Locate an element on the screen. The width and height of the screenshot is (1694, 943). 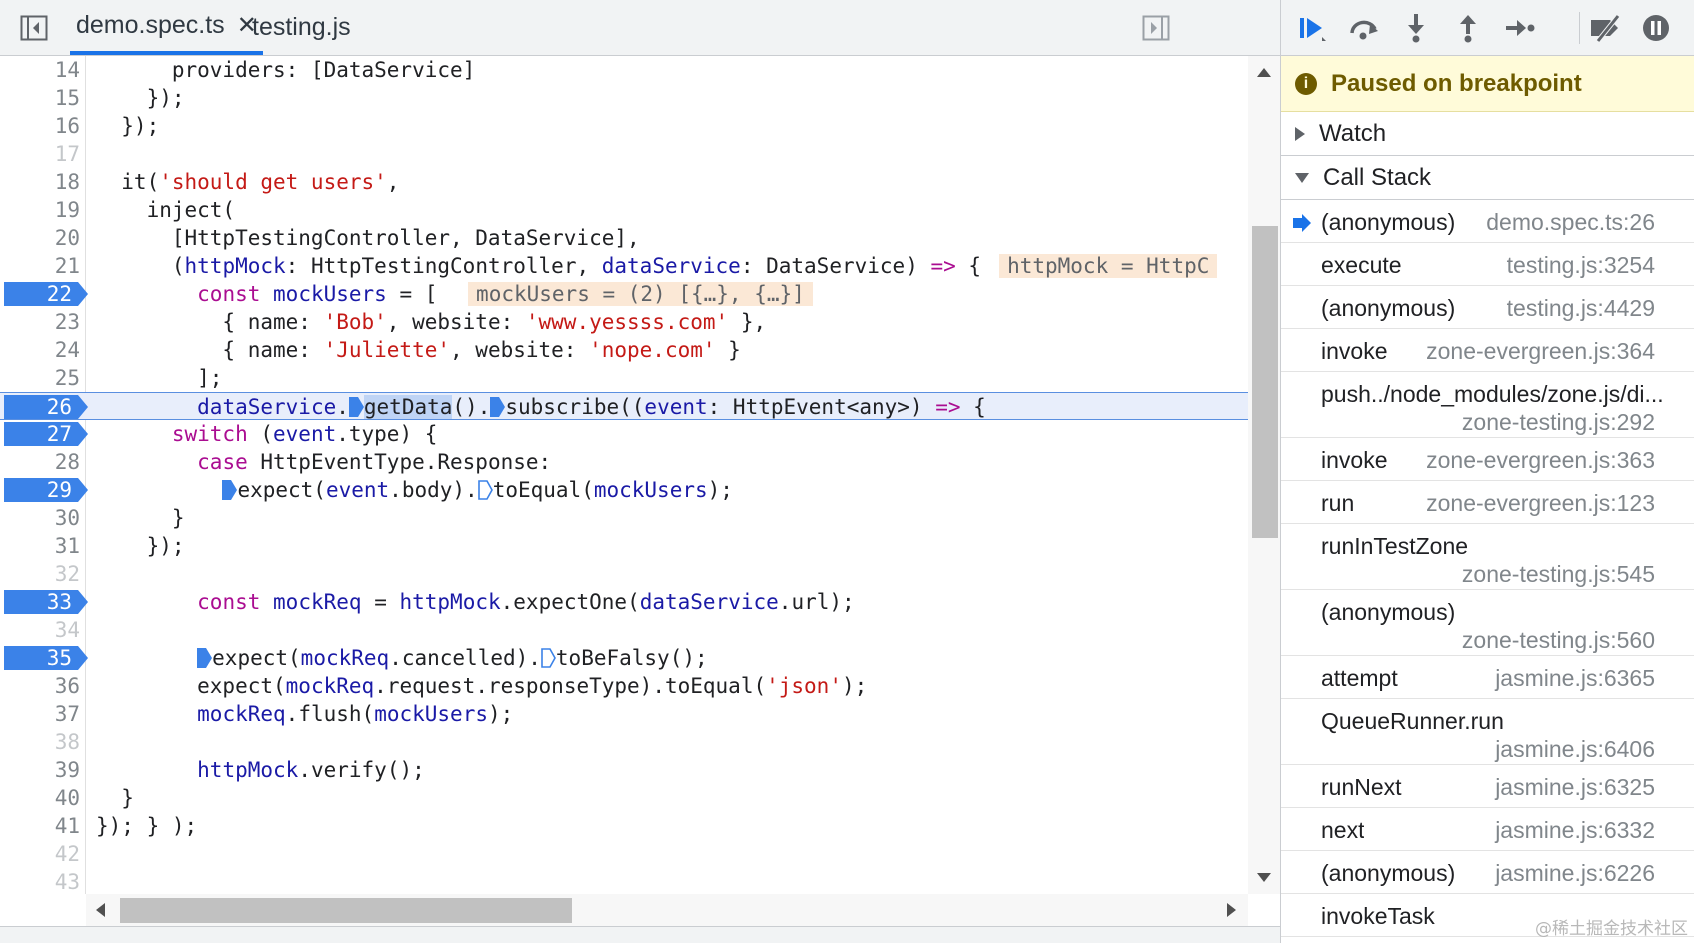
code-token: , is located at coordinates (393, 182).